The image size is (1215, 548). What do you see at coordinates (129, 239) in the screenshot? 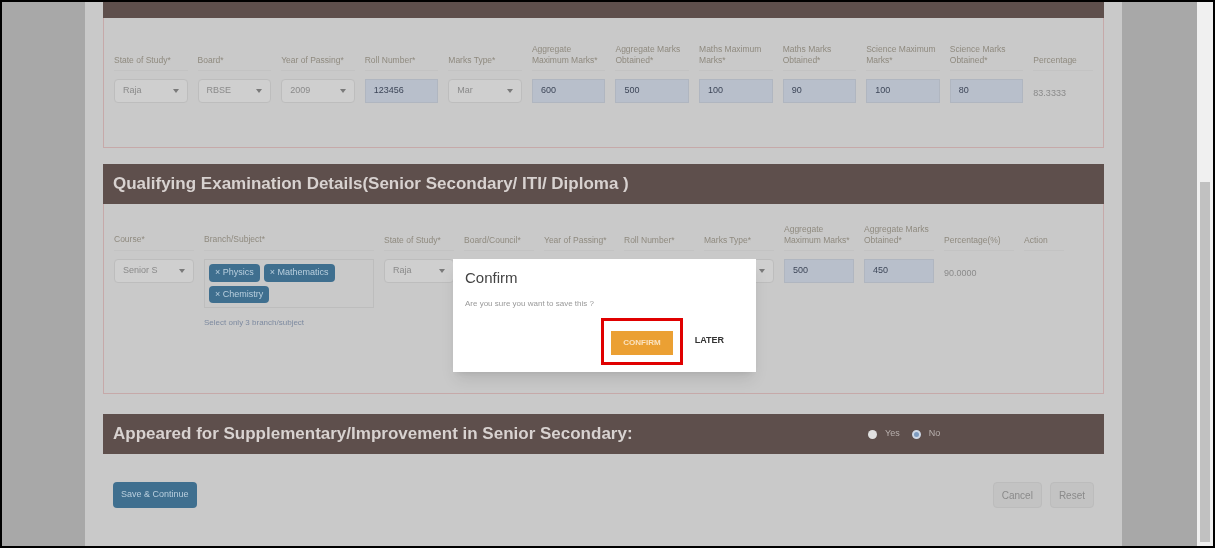
I see `column-header: Course*` at bounding box center [129, 239].